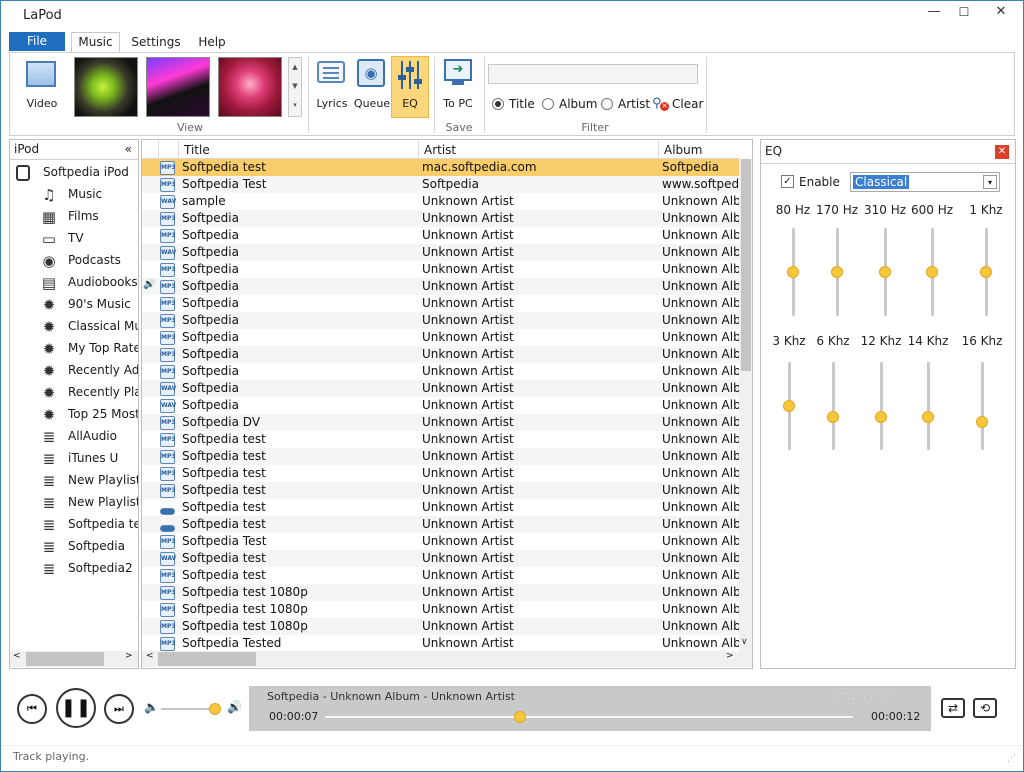 The image size is (1024, 772). What do you see at coordinates (74, 305) in the screenshot?
I see `sidebar-item: ✹ 90's Music` at bounding box center [74, 305].